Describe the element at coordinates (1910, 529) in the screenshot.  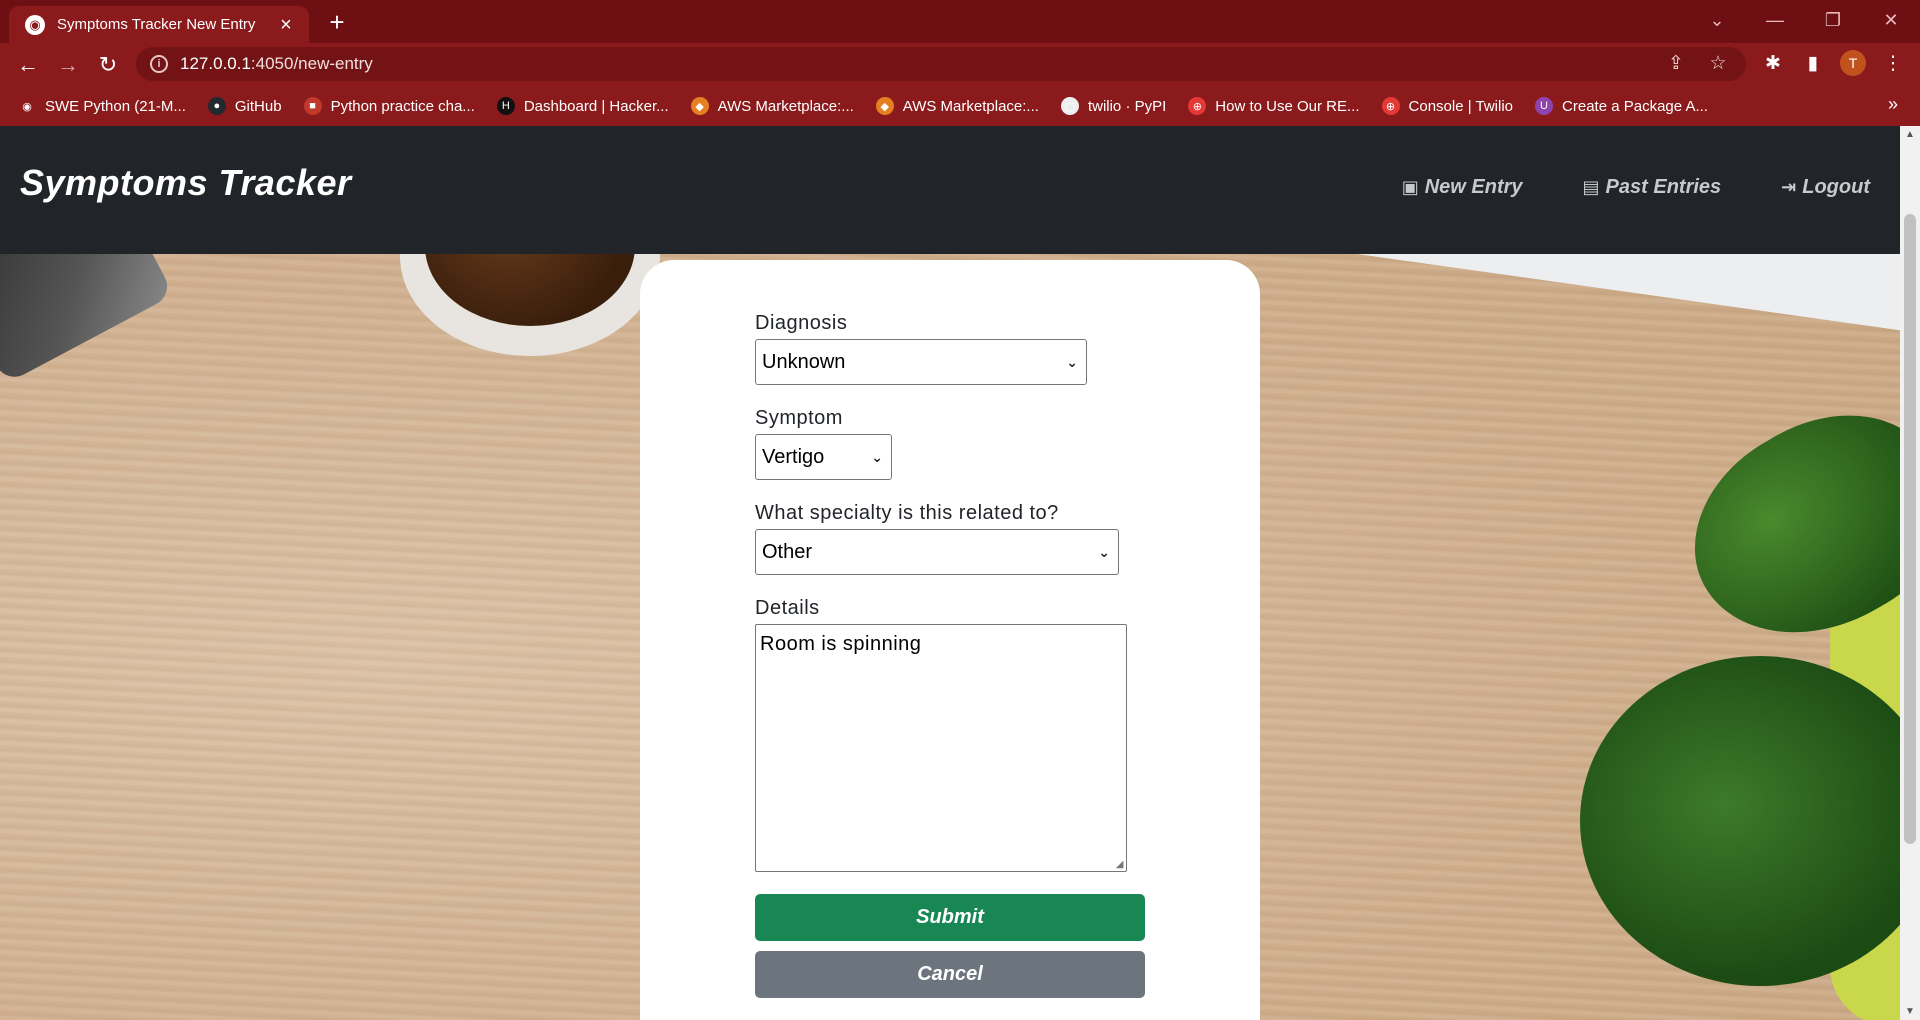
I see `scrollbar-thumb` at that location.